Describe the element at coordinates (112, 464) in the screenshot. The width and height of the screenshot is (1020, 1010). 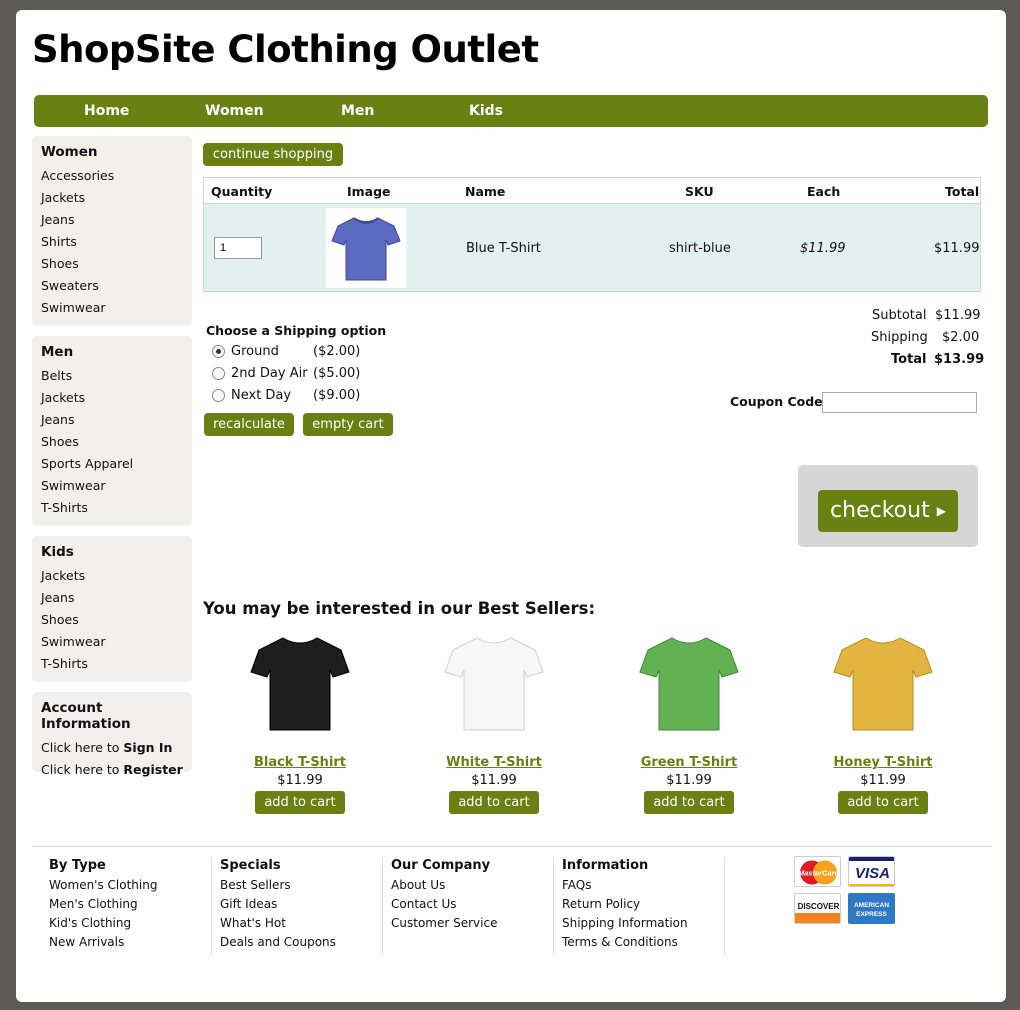
I see `sidebar-item: Sports Apparel` at that location.